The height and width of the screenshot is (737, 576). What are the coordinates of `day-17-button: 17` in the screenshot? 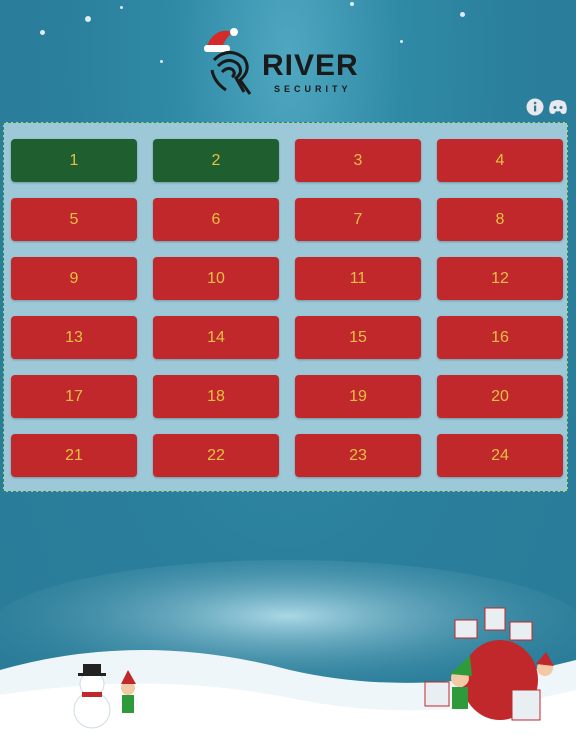 It's located at (74, 396).